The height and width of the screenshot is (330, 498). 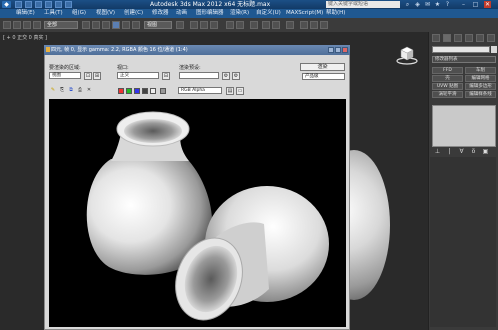 What do you see at coordinates (239, 13) in the screenshot?
I see `menu-rendering: 渲染(R)` at bounding box center [239, 13].